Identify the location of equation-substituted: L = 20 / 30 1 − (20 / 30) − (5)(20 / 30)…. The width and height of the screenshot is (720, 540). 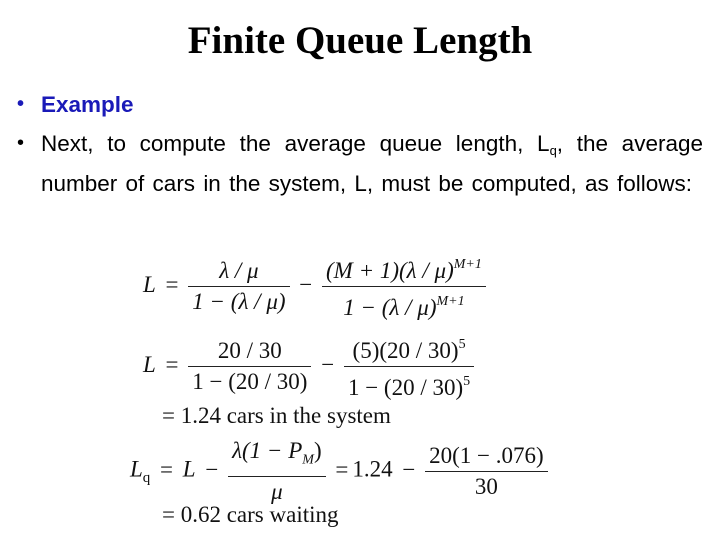
(309, 366).